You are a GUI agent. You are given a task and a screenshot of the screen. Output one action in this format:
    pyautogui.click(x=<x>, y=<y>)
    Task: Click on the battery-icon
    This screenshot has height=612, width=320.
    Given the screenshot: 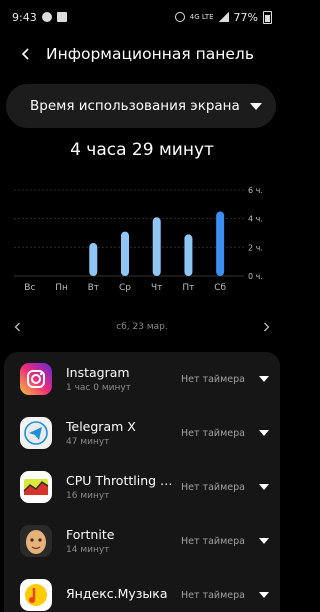 What is the action you would take?
    pyautogui.click(x=267, y=17)
    